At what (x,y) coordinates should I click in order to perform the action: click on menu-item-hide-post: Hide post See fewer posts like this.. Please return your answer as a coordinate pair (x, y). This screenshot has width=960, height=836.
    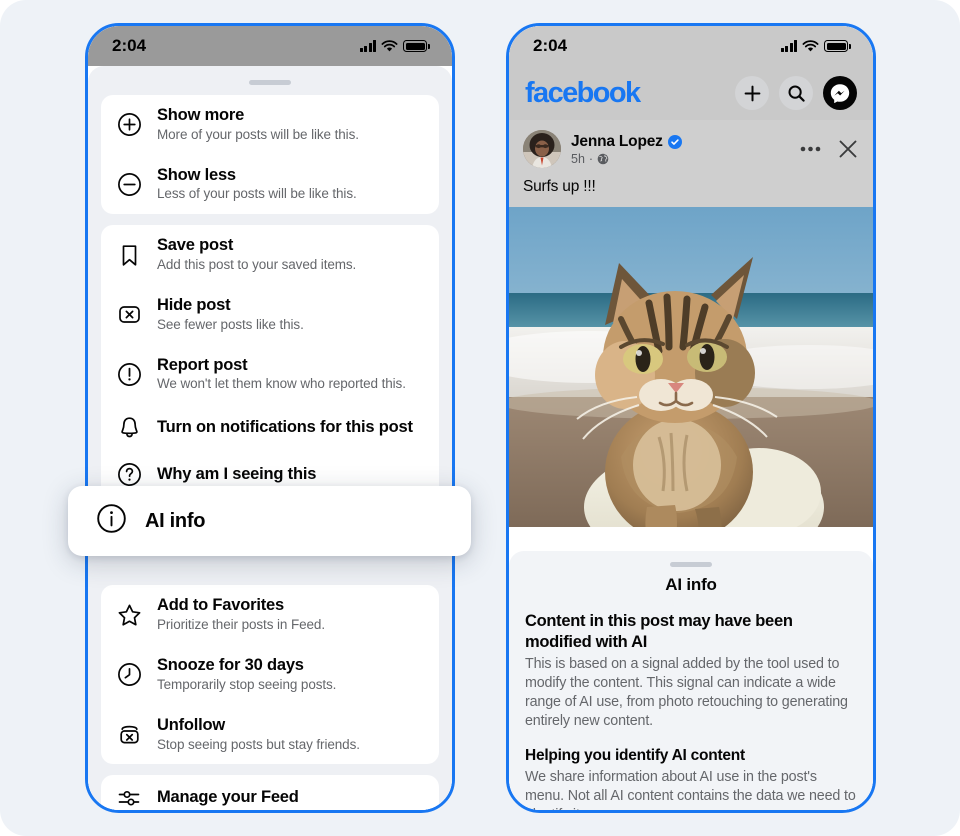
    Looking at the image, I should click on (270, 315).